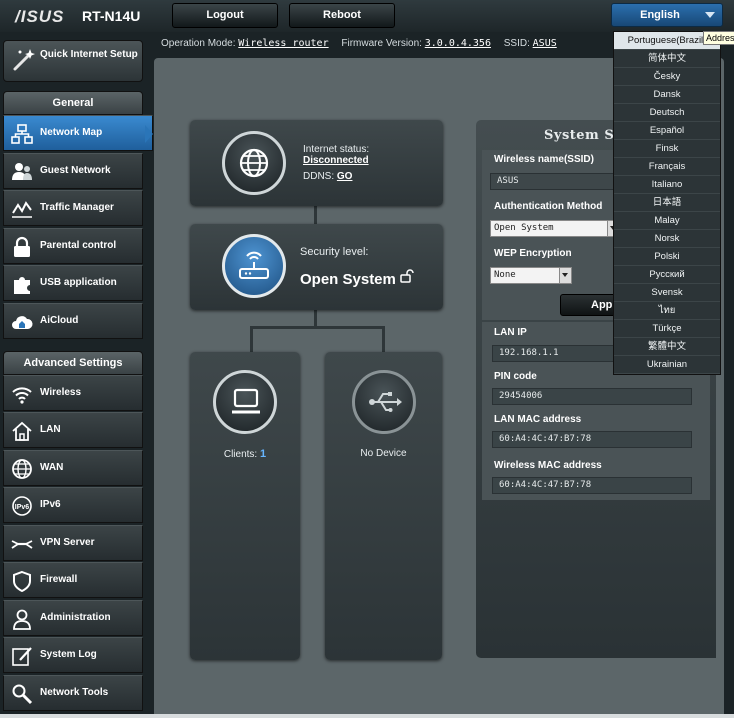 Image resolution: width=734 pixels, height=718 pixels. I want to click on language-option: Türkçe, so click(667, 329).